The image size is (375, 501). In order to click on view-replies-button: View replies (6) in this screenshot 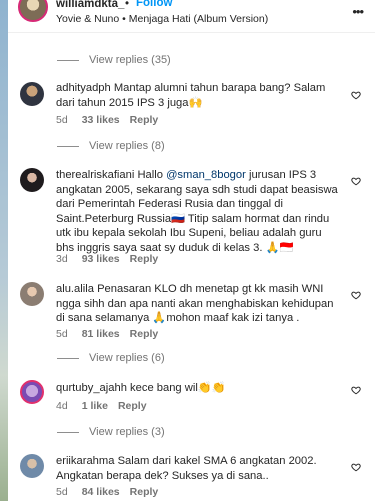, I will do `click(111, 358)`.